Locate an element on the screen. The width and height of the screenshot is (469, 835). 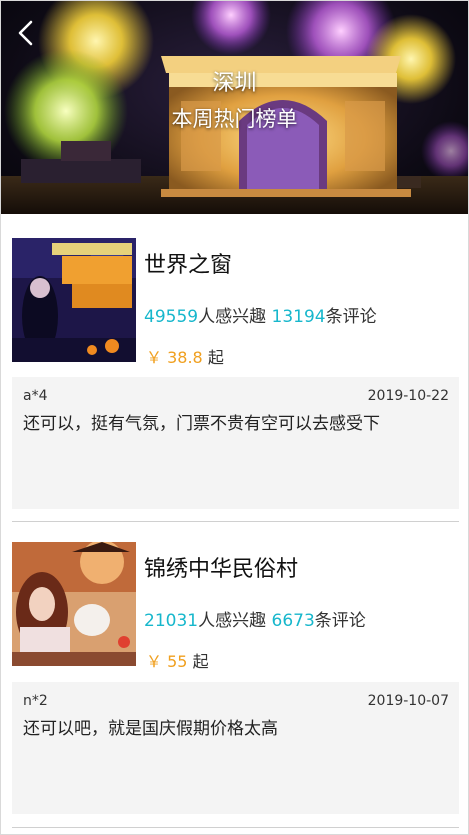
chevron-left-icon is located at coordinates (25, 33).